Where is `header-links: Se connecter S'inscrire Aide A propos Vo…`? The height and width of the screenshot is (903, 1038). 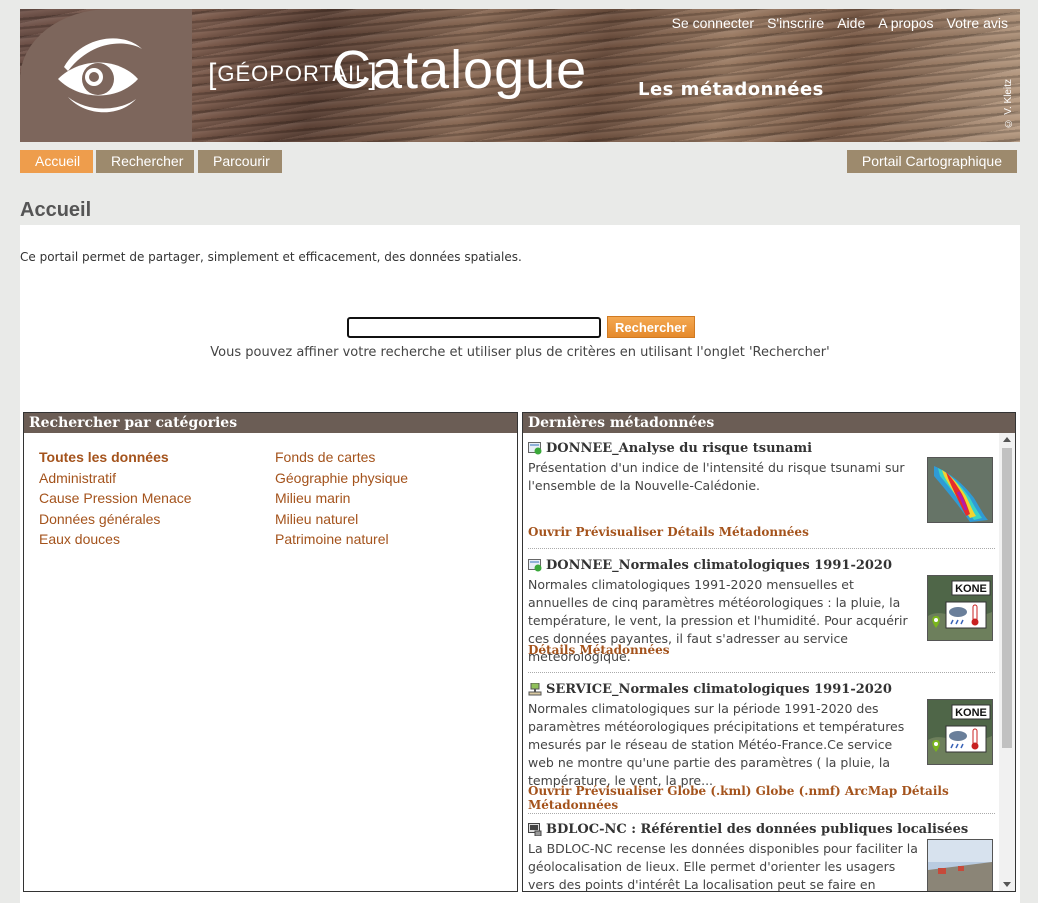
header-links: Se connecter S'inscrire Aide A propos Vo… is located at coordinates (840, 23).